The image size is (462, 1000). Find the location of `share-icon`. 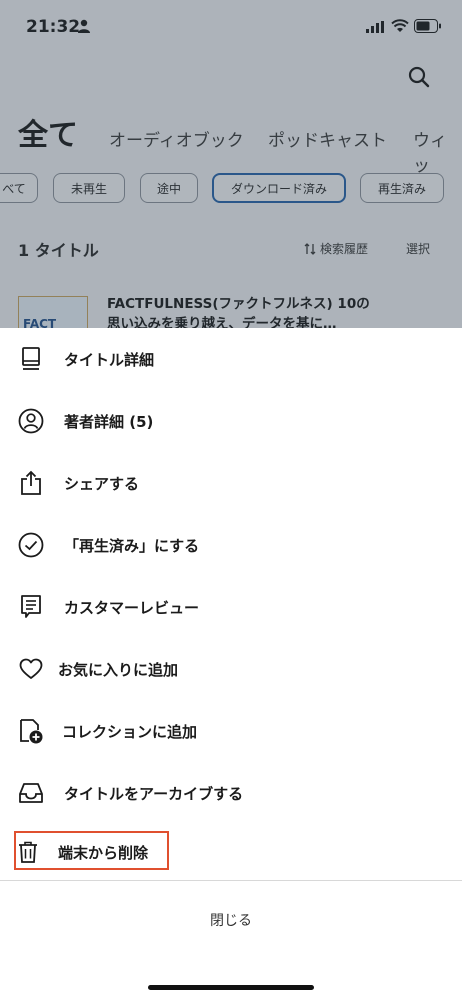

share-icon is located at coordinates (31, 483).